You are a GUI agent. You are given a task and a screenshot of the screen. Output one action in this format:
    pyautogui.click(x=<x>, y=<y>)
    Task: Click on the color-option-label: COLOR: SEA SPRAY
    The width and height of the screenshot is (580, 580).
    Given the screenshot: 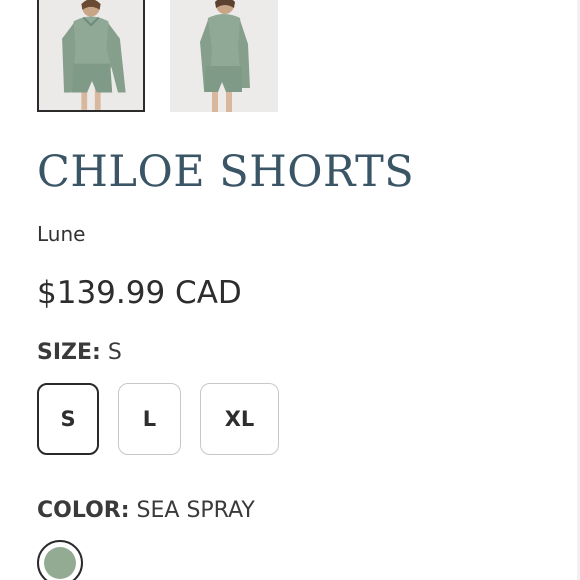 What is the action you would take?
    pyautogui.click(x=146, y=511)
    